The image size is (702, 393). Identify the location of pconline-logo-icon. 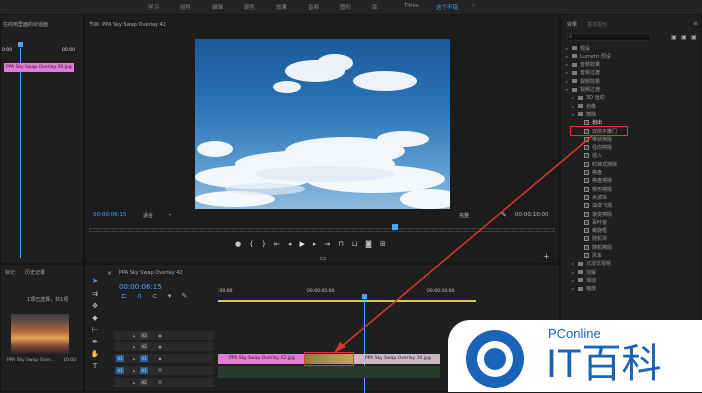
(495, 359).